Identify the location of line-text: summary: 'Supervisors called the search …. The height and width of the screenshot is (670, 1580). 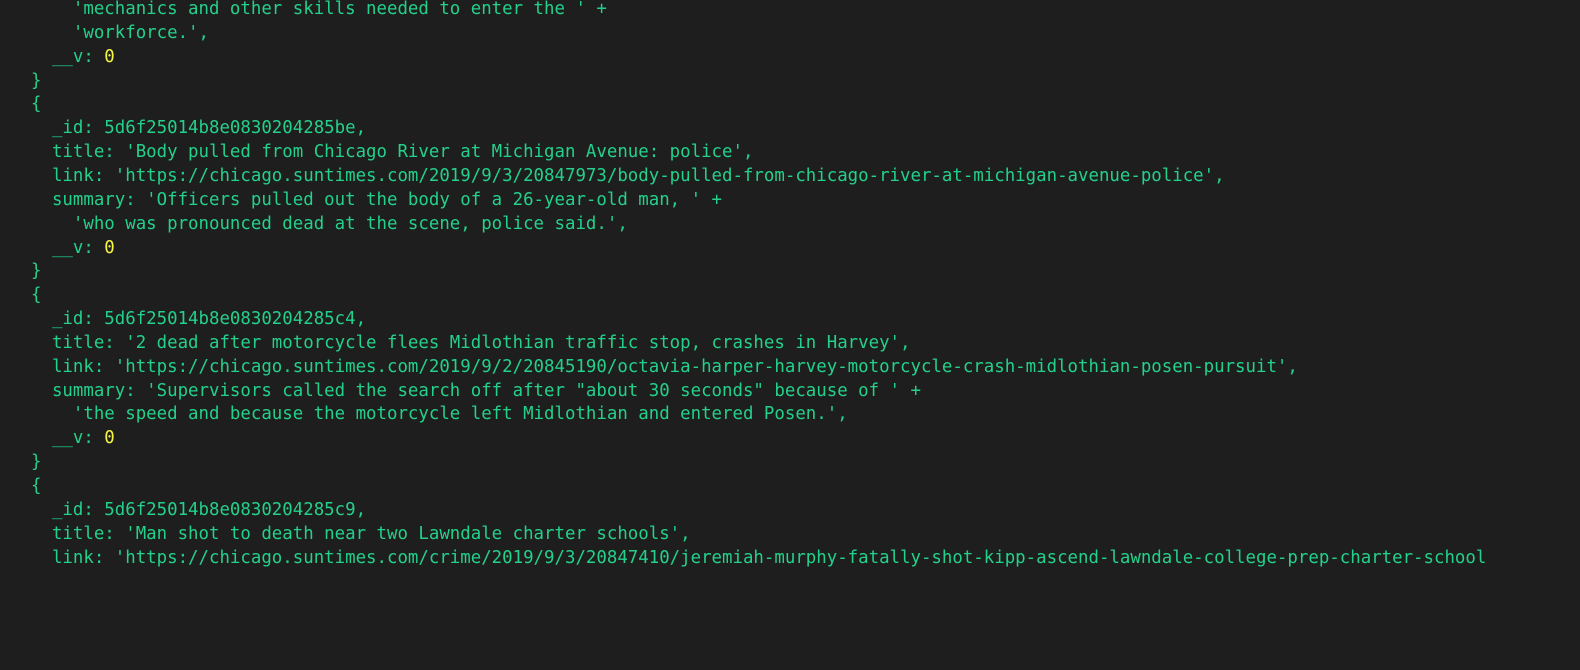
(476, 391).